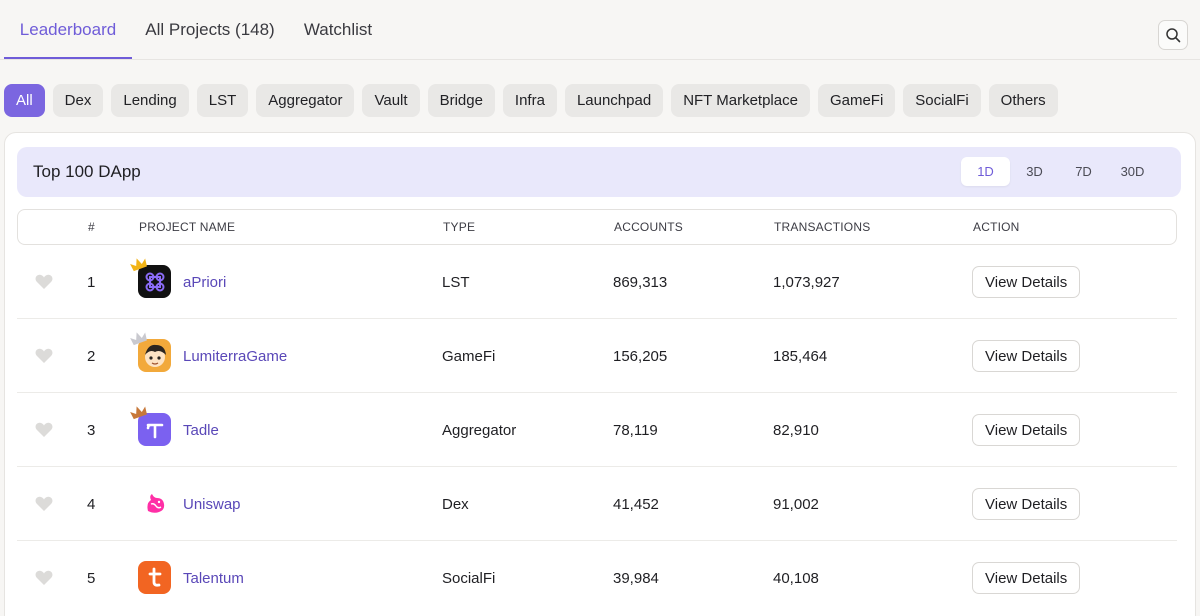 The width and height of the screenshot is (1200, 616). What do you see at coordinates (985, 171) in the screenshot?
I see `range-1d: 1D` at bounding box center [985, 171].